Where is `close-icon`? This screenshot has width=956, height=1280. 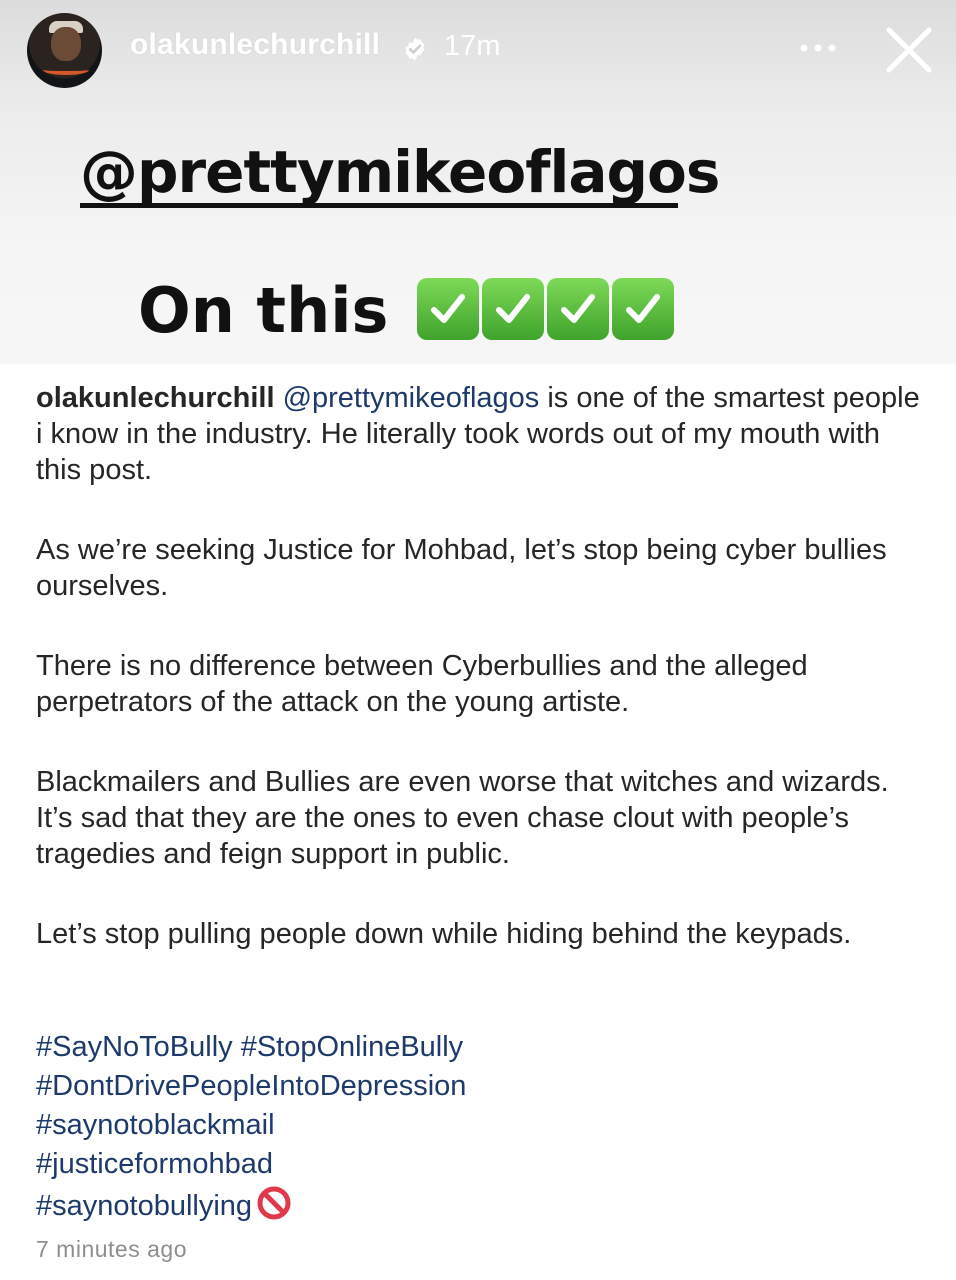
close-icon is located at coordinates (909, 50).